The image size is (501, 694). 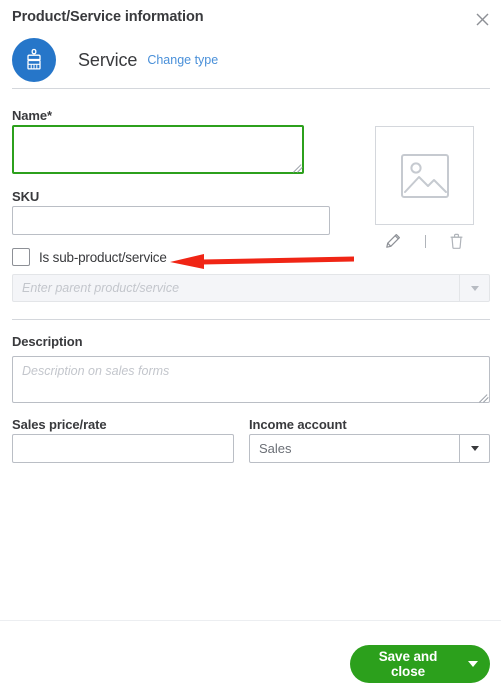 I want to click on photo-placeholder-icon, so click(x=424, y=175).